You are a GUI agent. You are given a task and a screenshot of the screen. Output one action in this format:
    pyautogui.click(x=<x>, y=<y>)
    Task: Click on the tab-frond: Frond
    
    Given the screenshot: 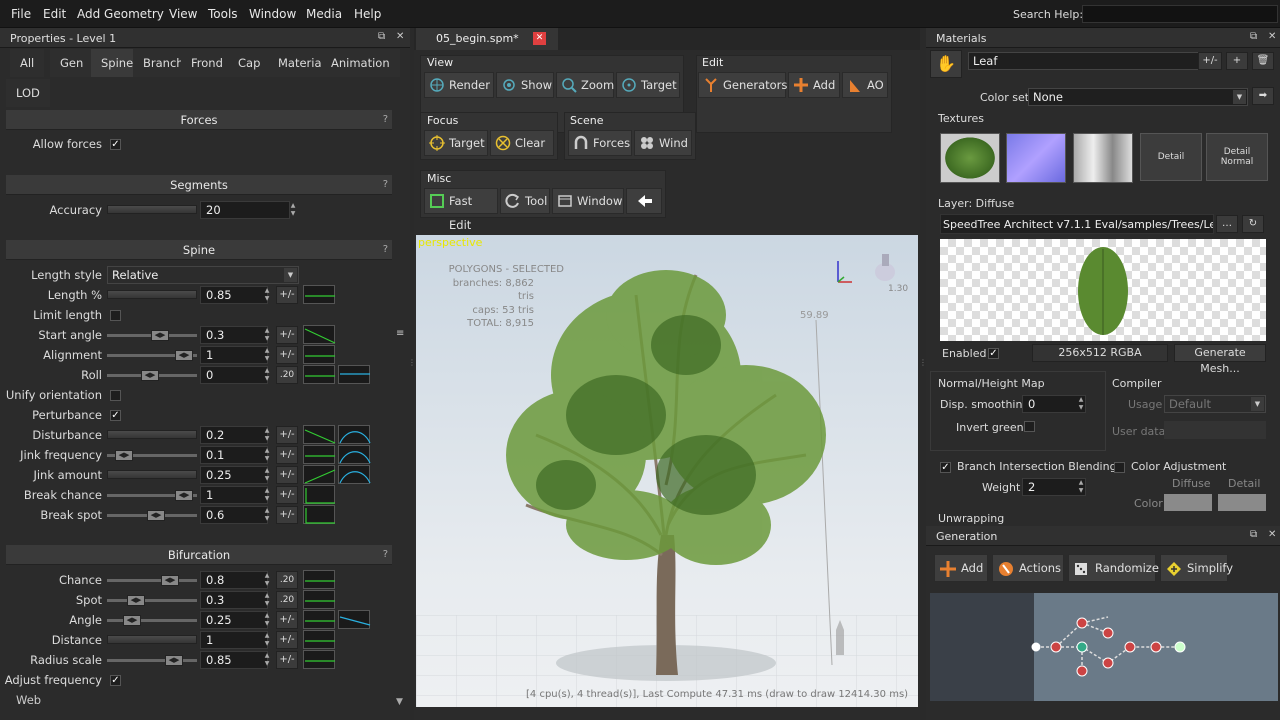 What is the action you would take?
    pyautogui.click(x=207, y=63)
    